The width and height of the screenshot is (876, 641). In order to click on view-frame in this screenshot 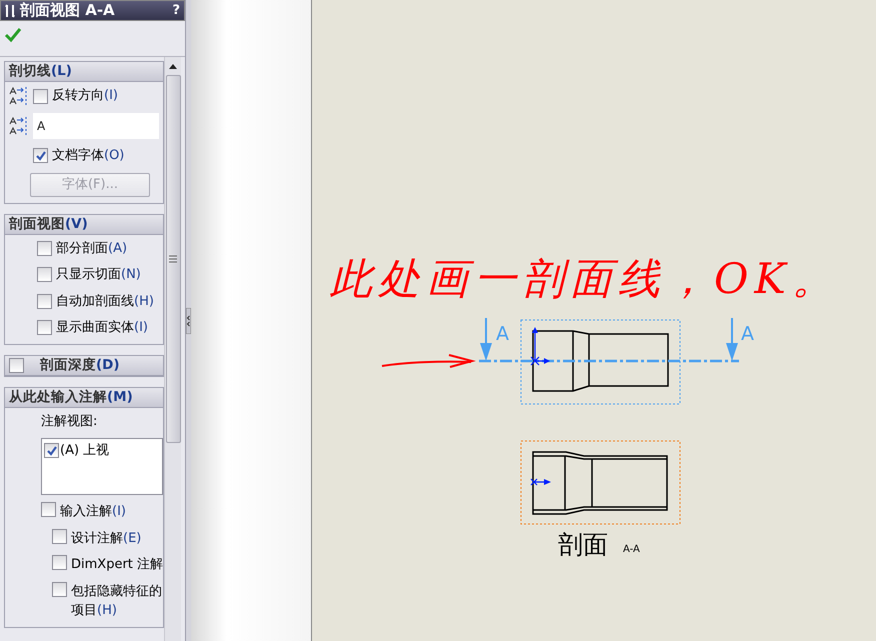, I will do `click(600, 362)`.